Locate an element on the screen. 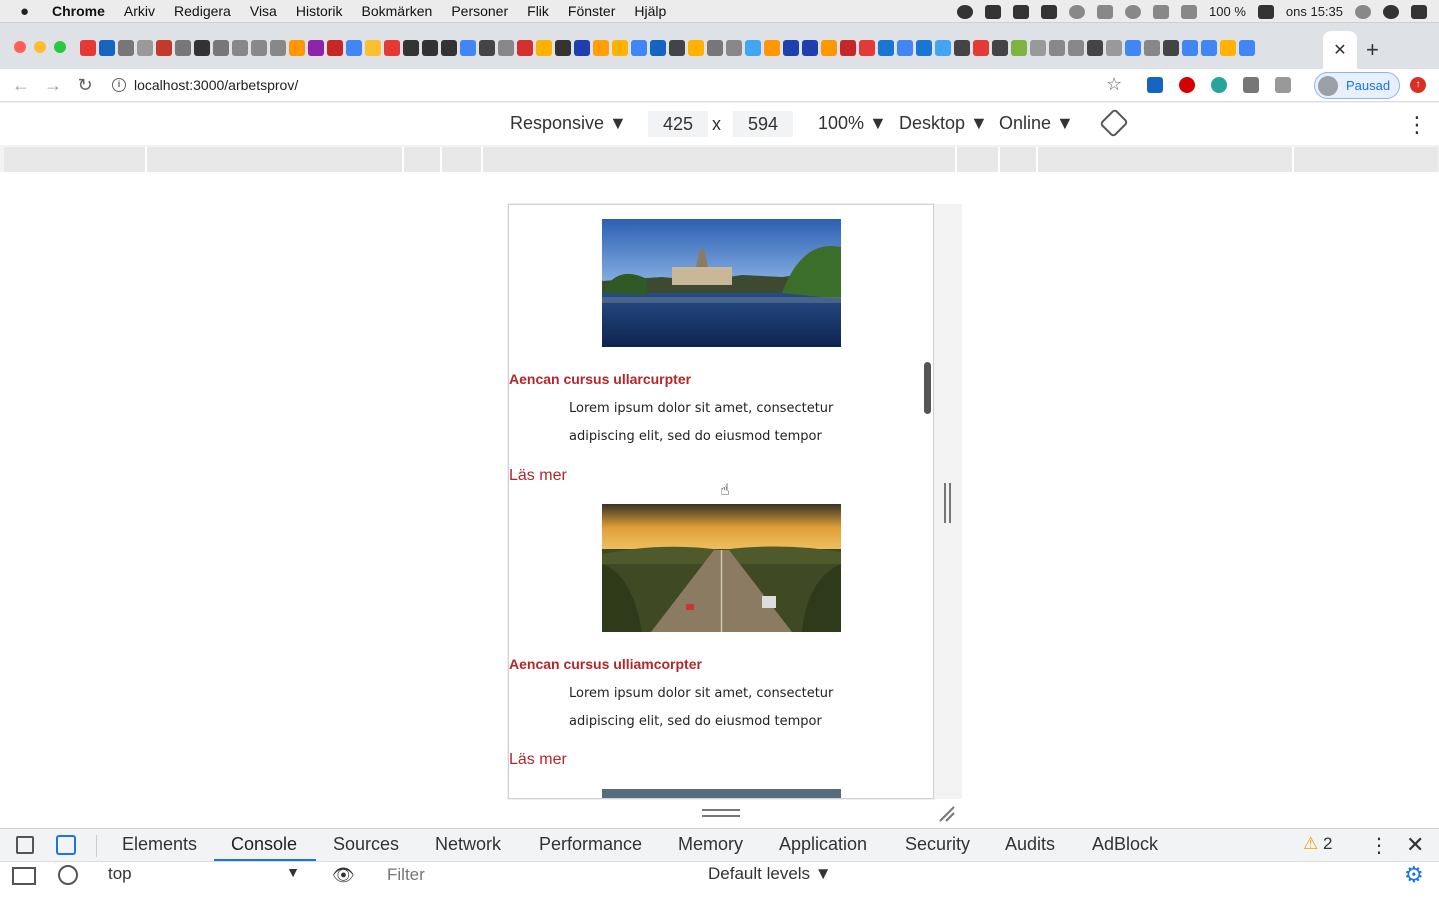 The width and height of the screenshot is (1439, 899). menu-bokmarken: Bokmärken is located at coordinates (397, 11).